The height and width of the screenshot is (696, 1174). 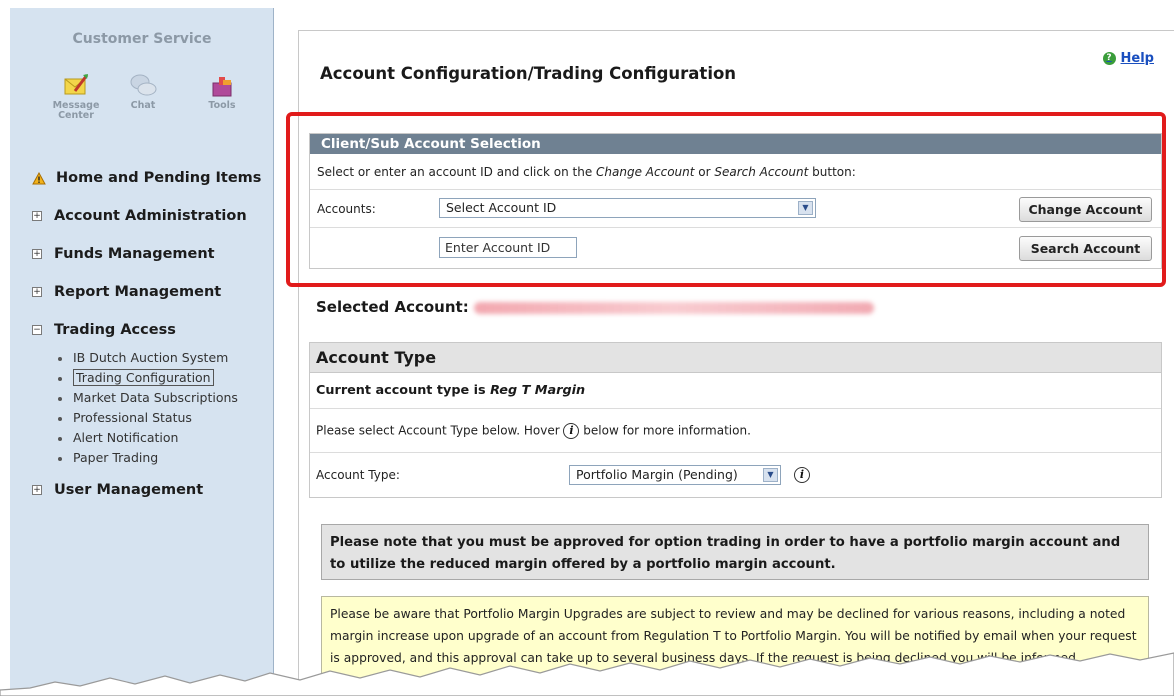 I want to click on nav-user-label: User Management, so click(x=129, y=490).